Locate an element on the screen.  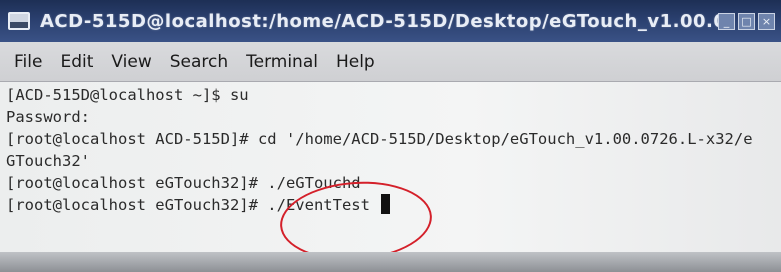
minimize-button: _ is located at coordinates (726, 21).